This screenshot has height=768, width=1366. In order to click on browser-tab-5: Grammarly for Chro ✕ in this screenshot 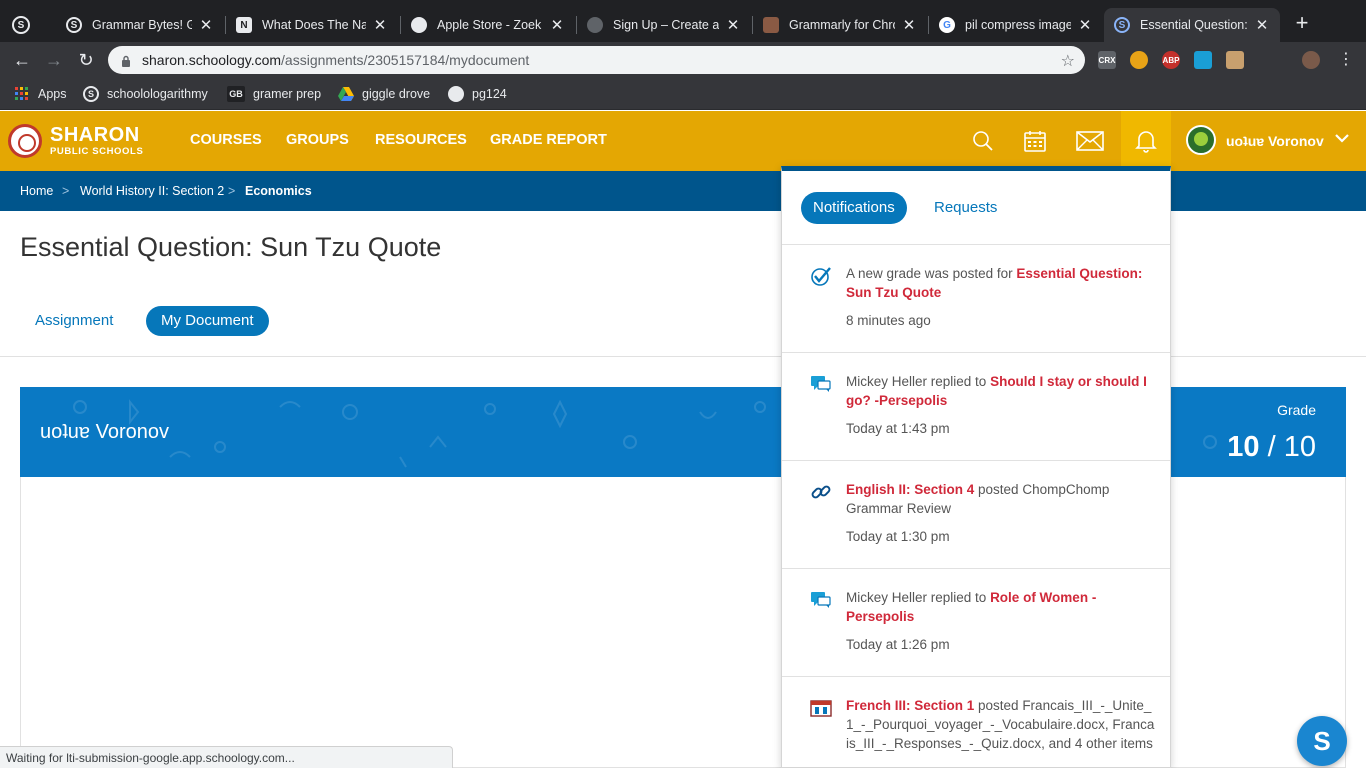, I will do `click(840, 25)`.